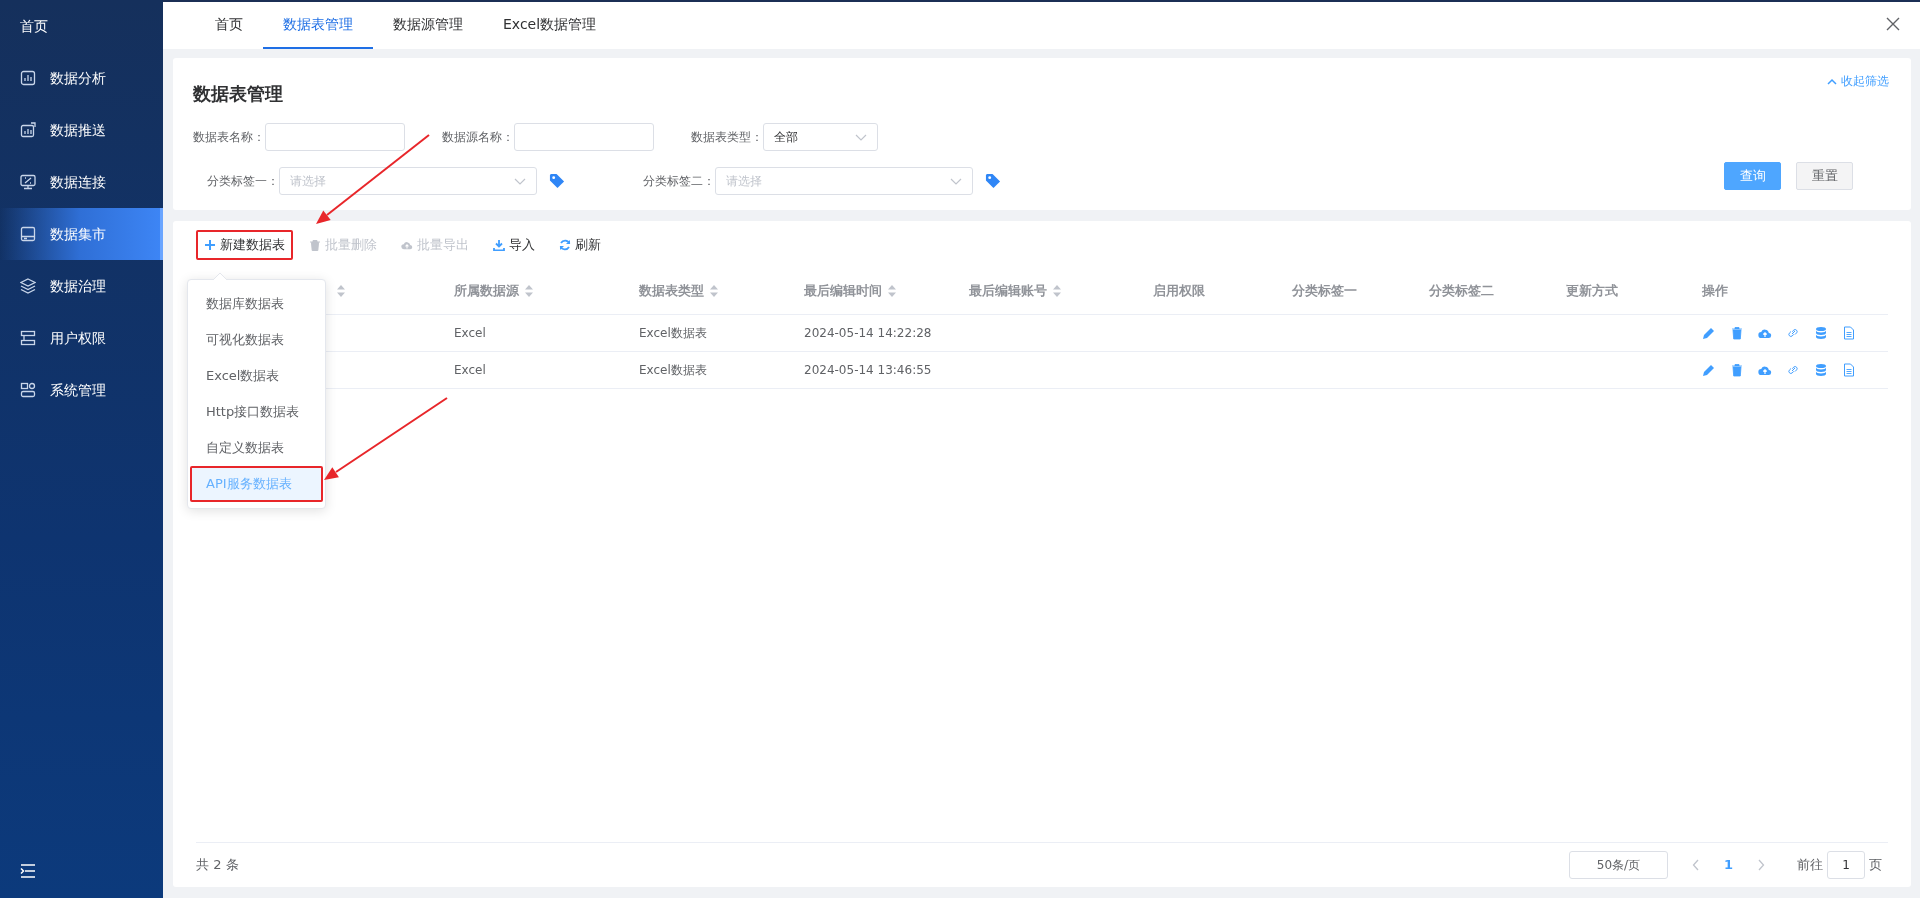 The image size is (1920, 898). Describe the element at coordinates (28, 338) in the screenshot. I see `server-icon` at that location.